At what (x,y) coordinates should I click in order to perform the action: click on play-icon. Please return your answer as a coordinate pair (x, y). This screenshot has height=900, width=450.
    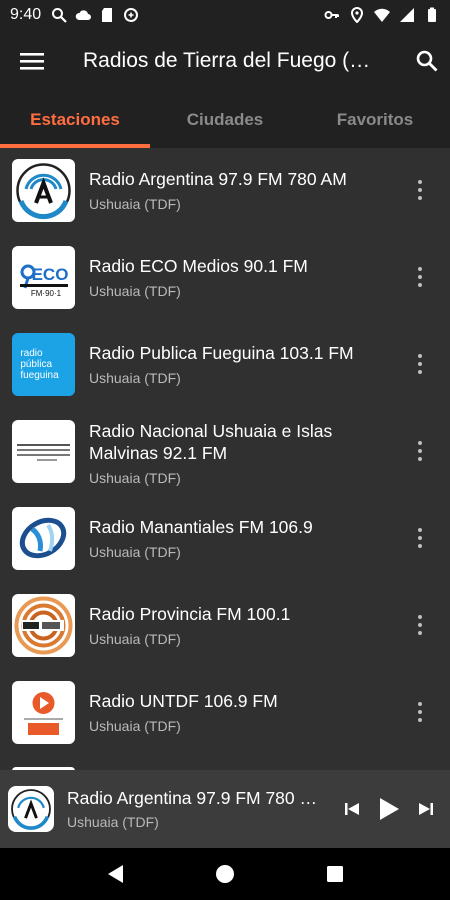
    Looking at the image, I should click on (389, 809).